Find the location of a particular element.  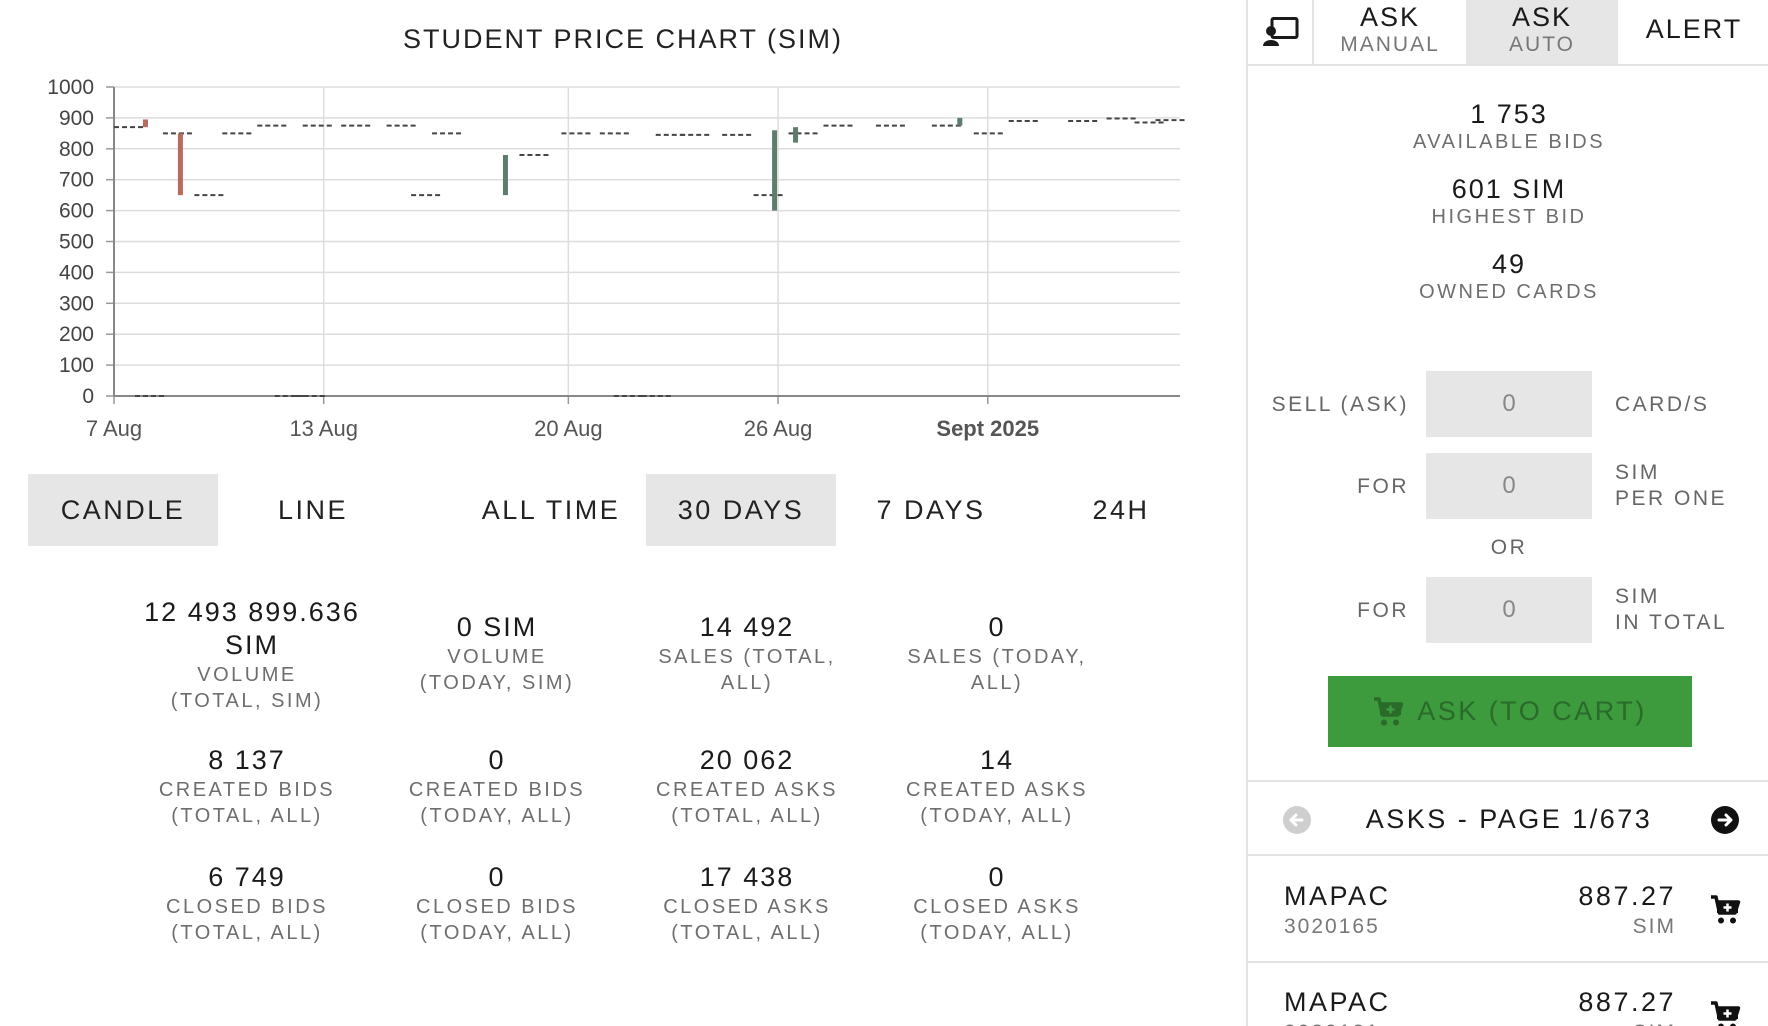

range-all-time-button: ALL TIME is located at coordinates (551, 510).